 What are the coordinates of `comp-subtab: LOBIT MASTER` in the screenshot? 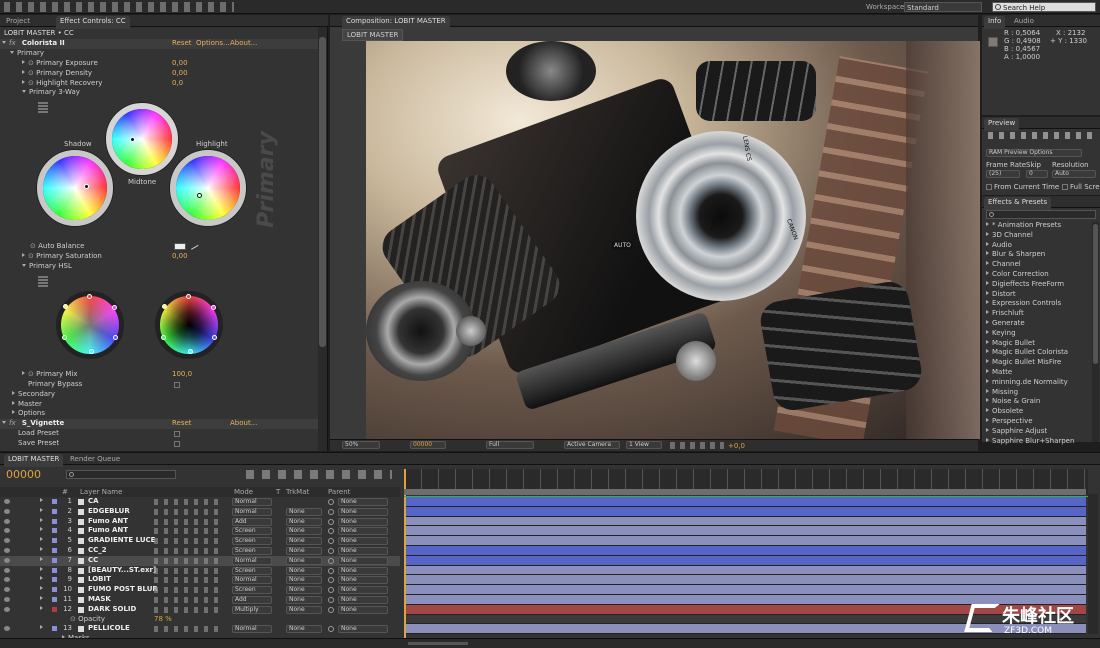 It's located at (373, 35).